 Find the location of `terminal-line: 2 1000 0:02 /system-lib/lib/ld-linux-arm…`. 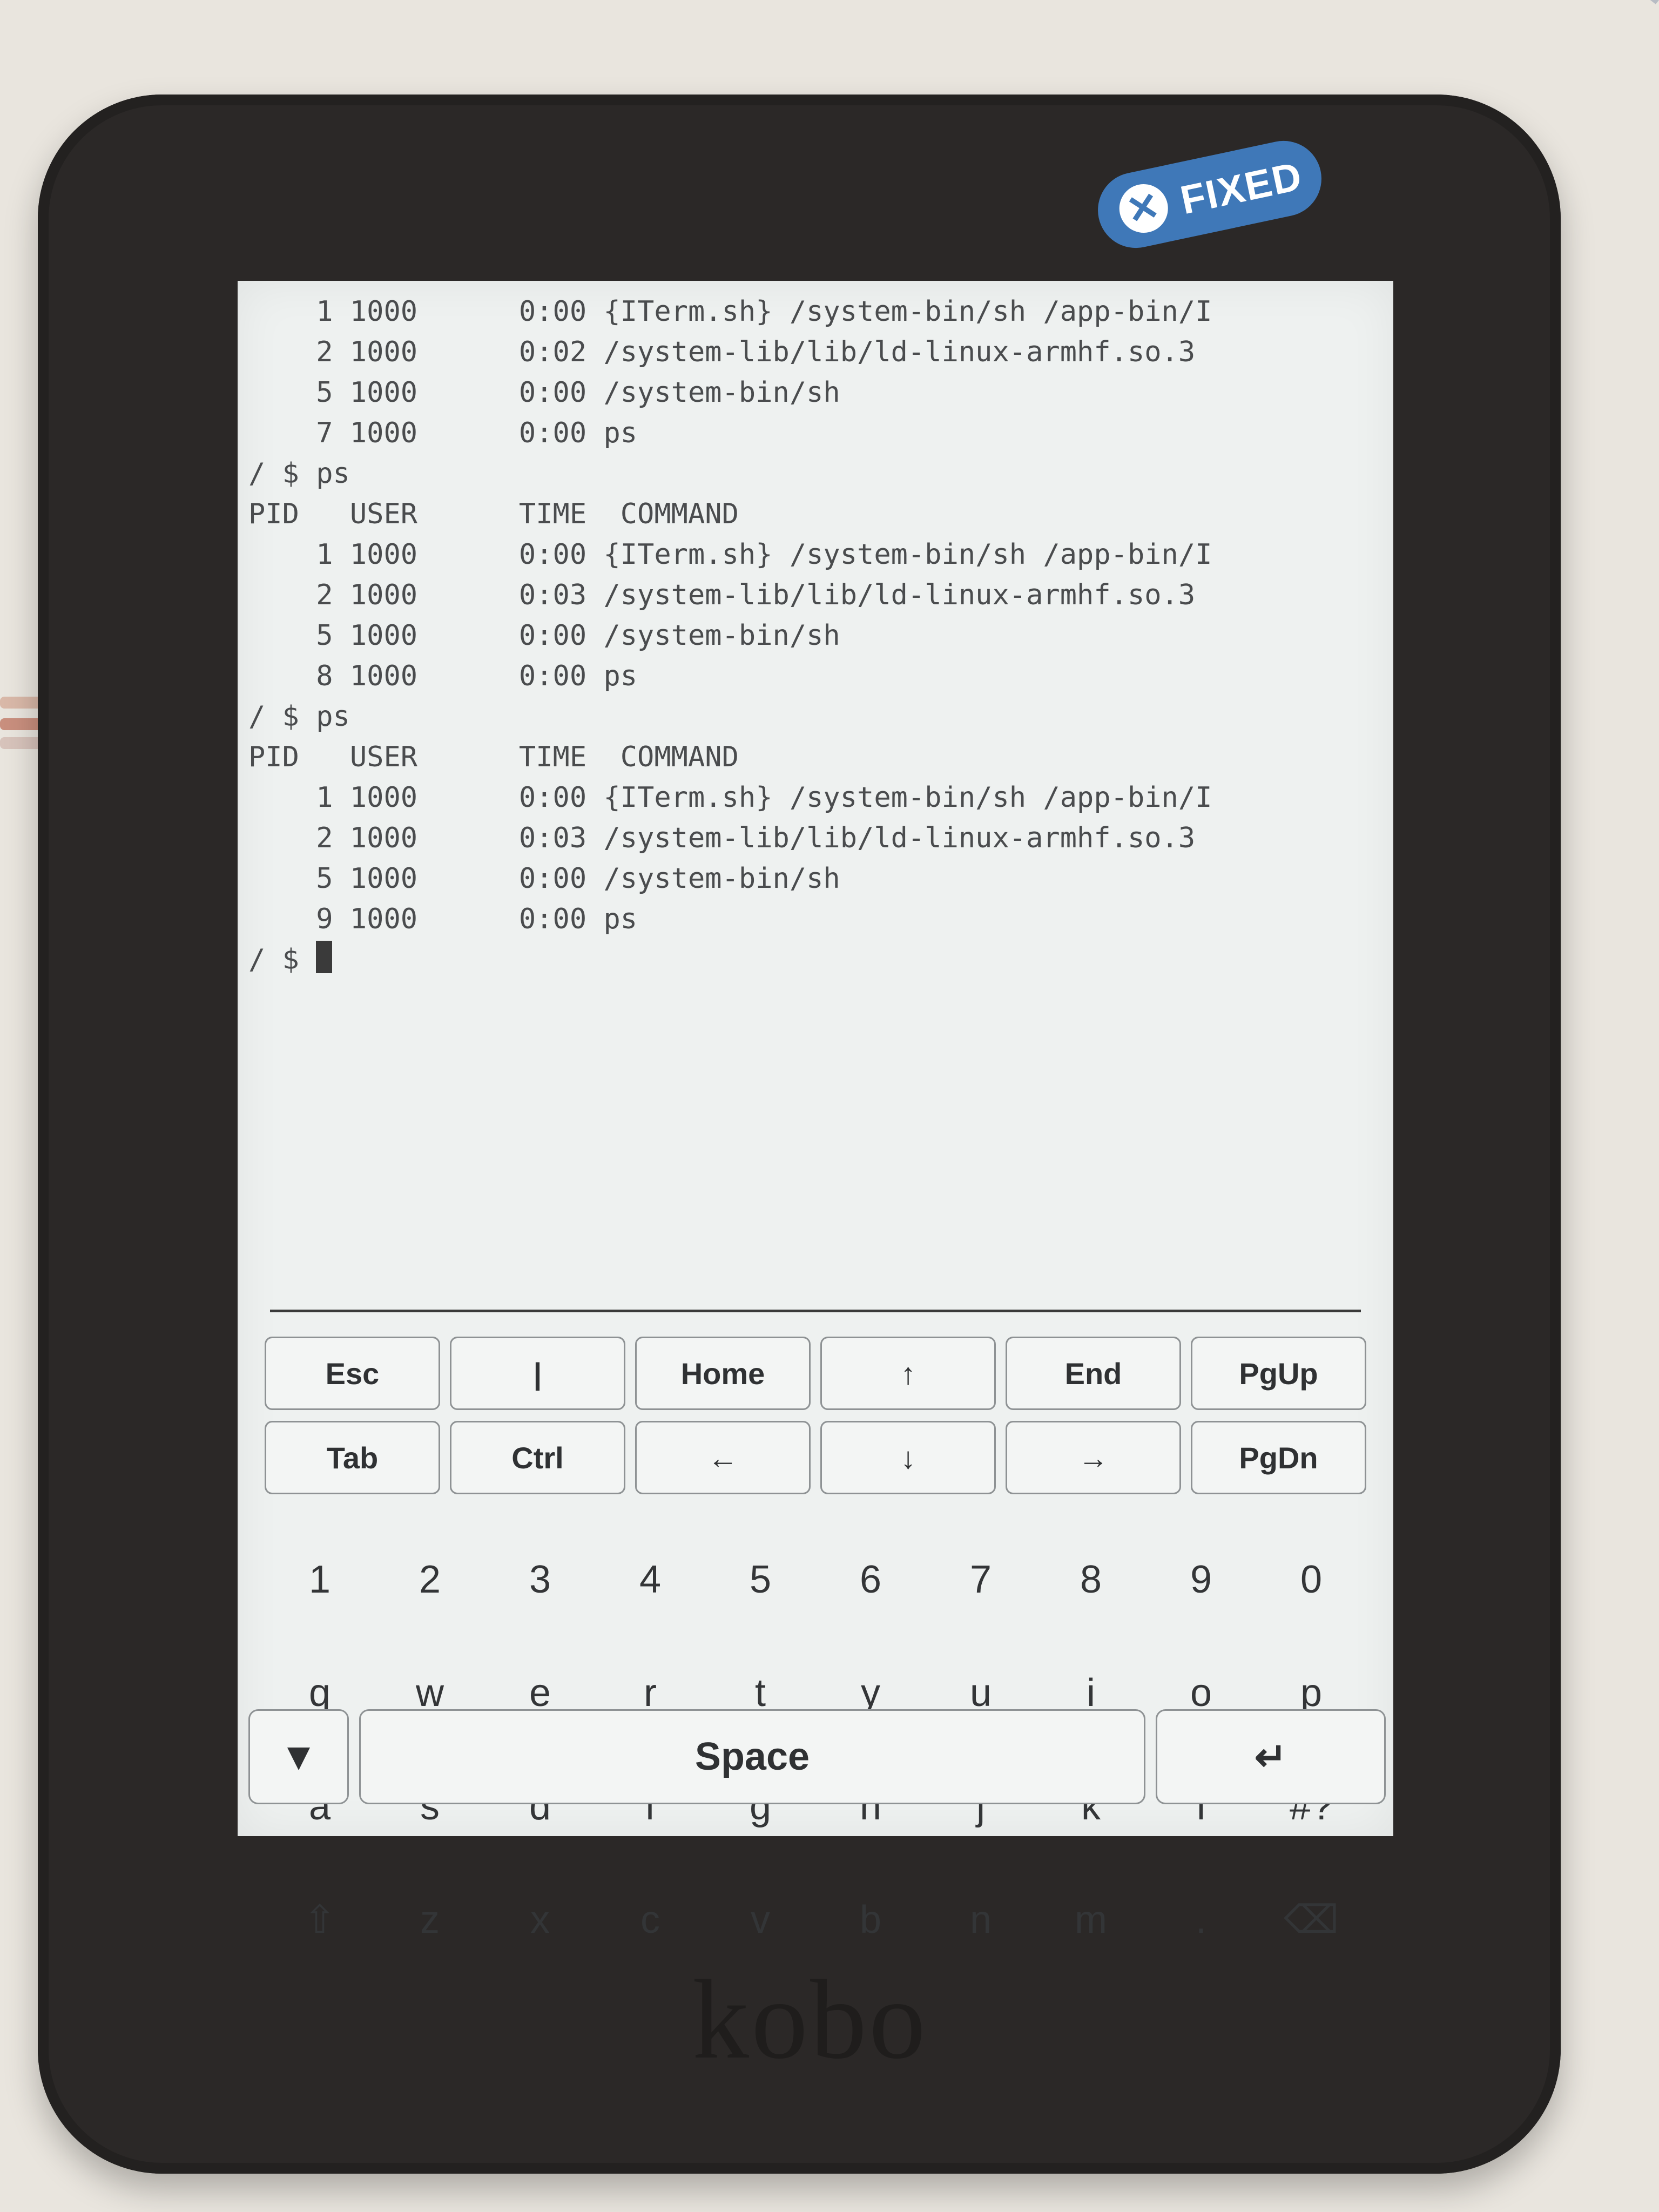

terminal-line: 2 1000 0:02 /system-lib/lib/ld-linux-arm… is located at coordinates (722, 352).